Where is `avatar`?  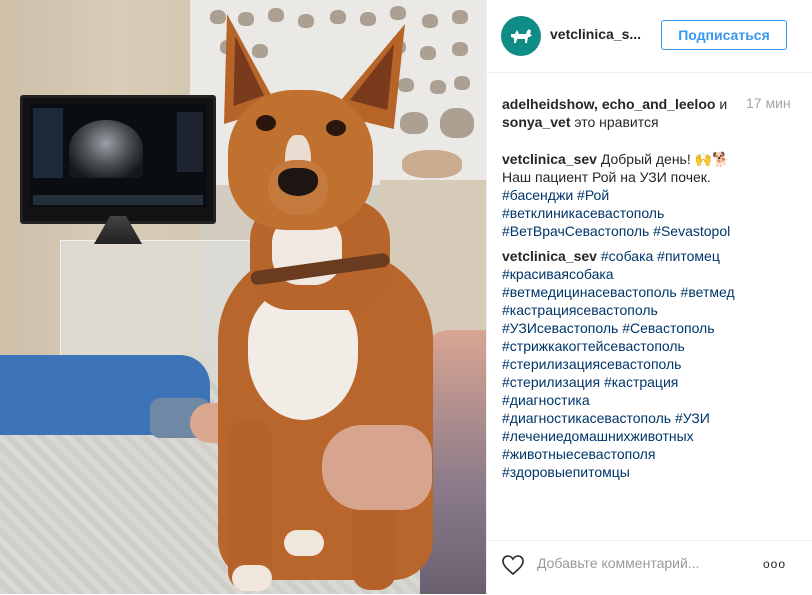 avatar is located at coordinates (521, 36).